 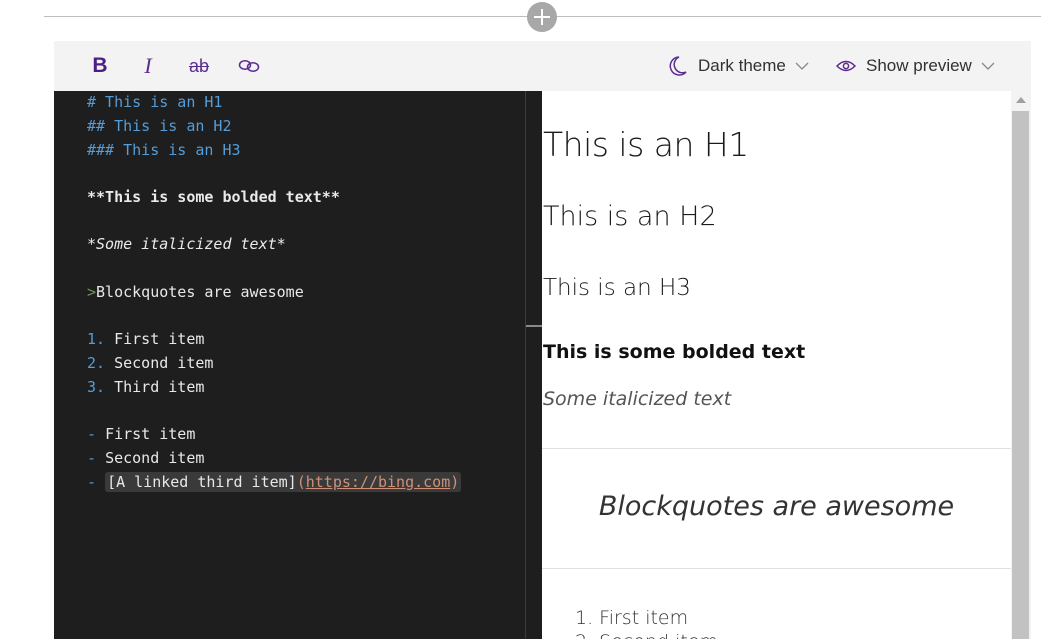 I want to click on formatting-toolbar: B I ab Dark theme Show preview, so click(x=542, y=66).